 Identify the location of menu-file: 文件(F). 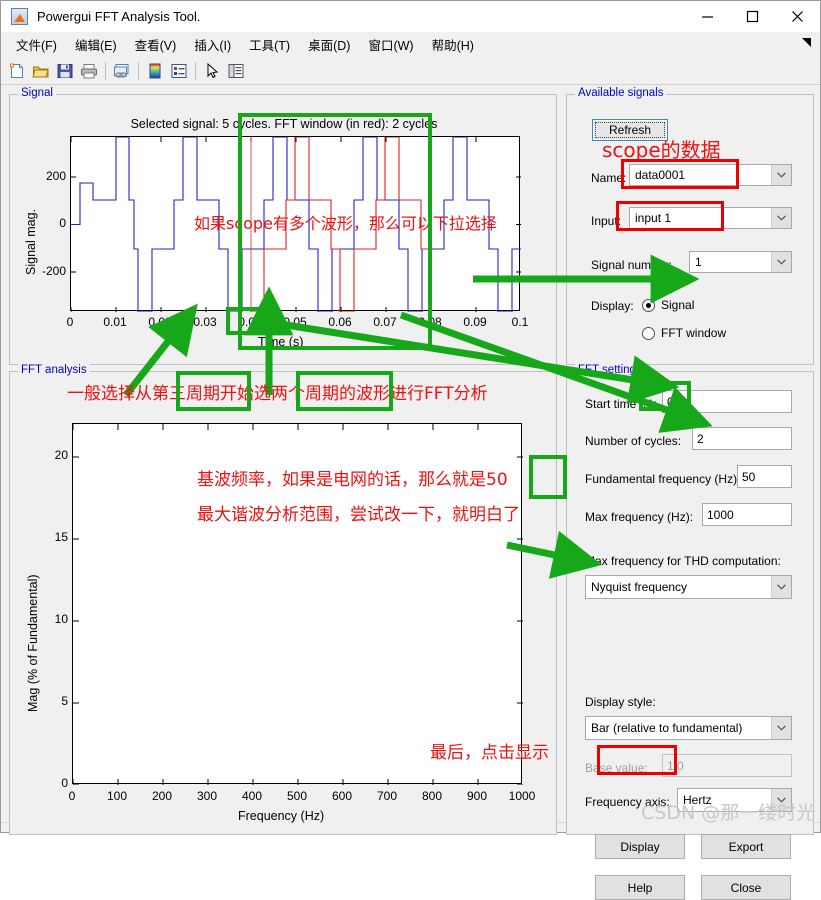
(36, 44).